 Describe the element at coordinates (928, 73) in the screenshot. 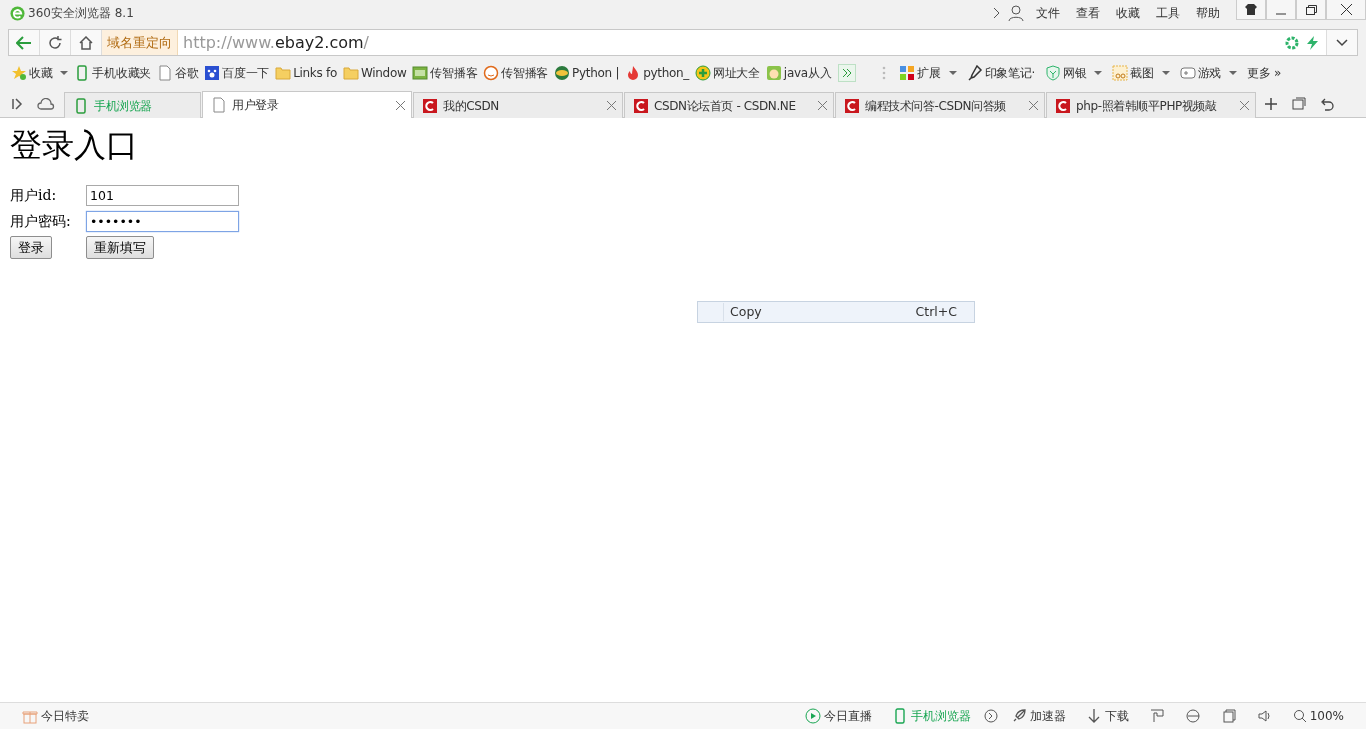

I see `toolbar-item: 扩展` at that location.